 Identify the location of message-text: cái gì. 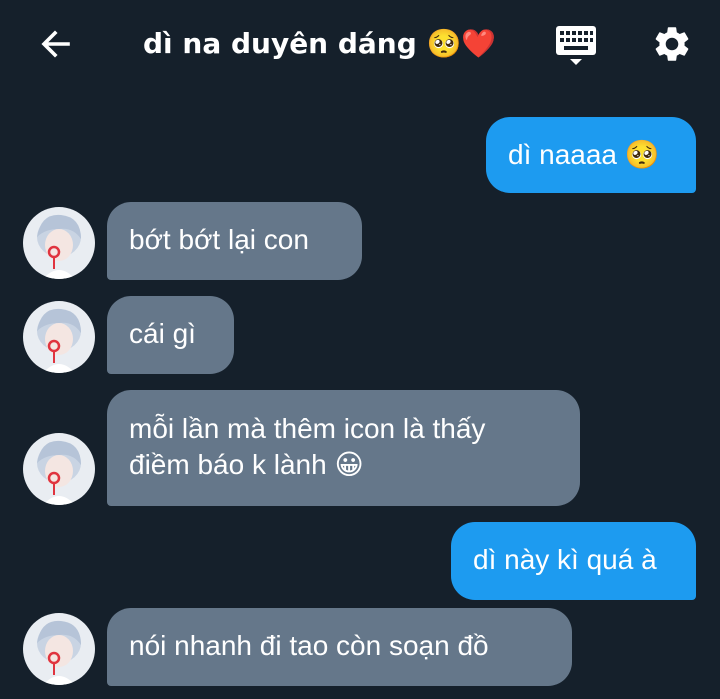
(162, 333).